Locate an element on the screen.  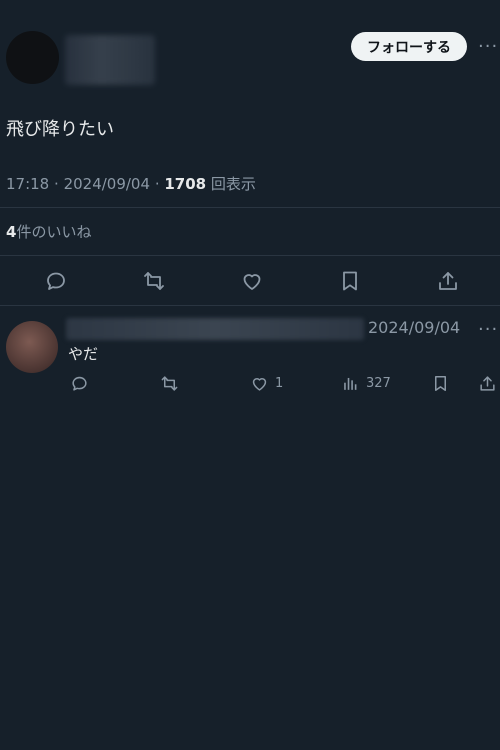
reply-author-avatar is located at coordinates (32, 347).